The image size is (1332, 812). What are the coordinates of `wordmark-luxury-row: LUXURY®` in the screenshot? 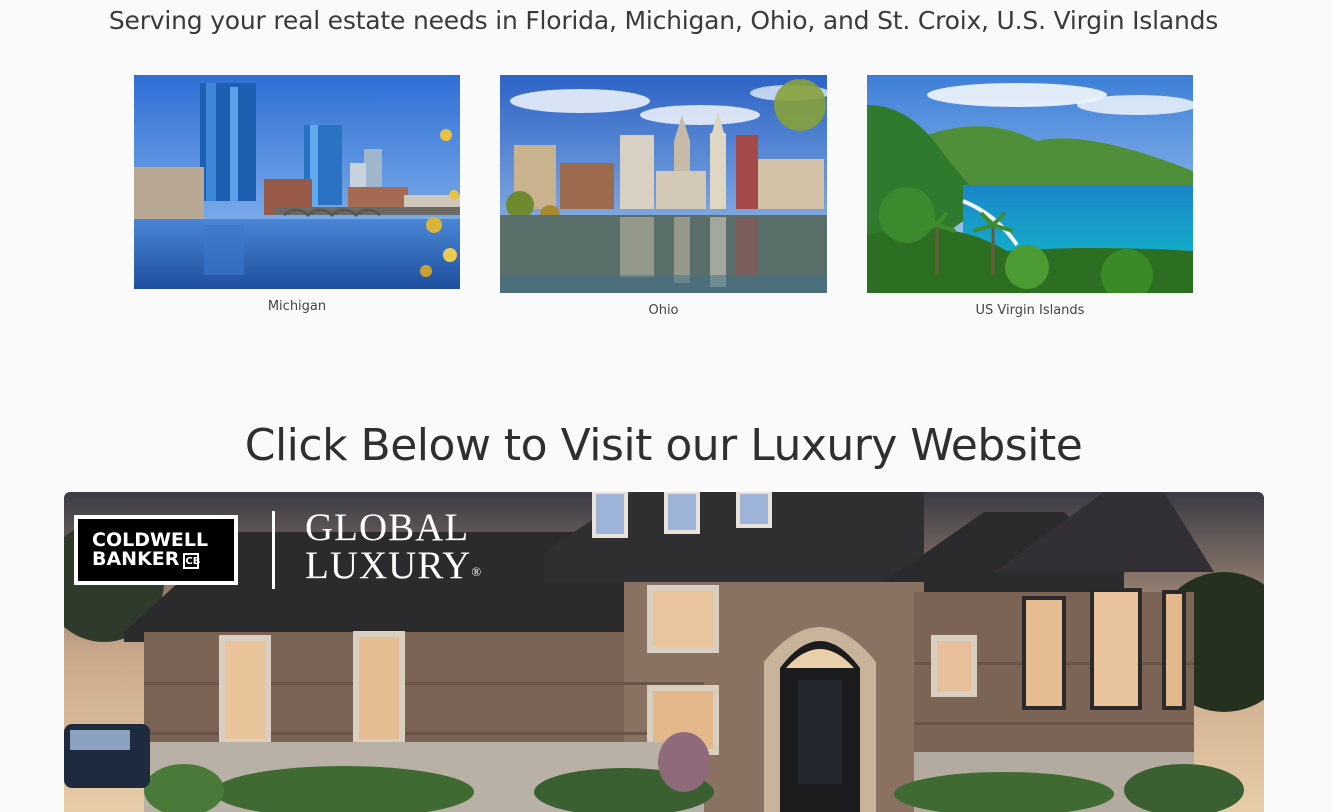 It's located at (394, 567).